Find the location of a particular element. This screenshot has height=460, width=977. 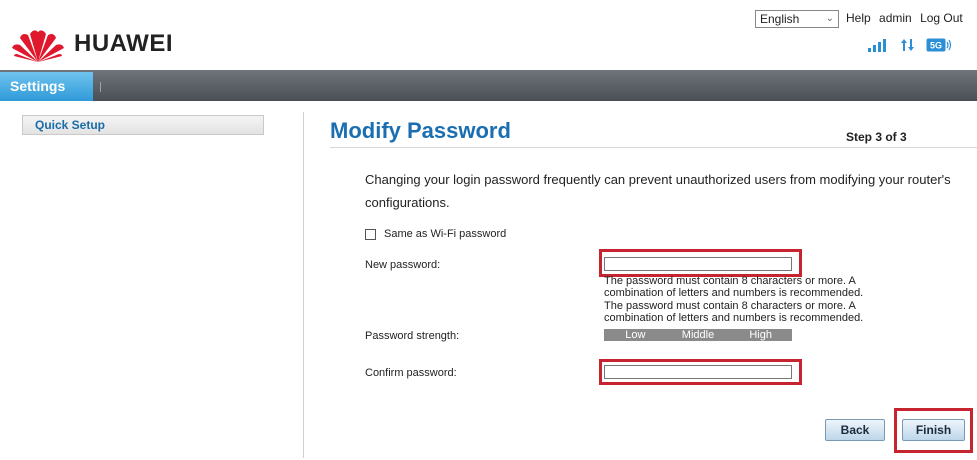

step-indicator: Step 3 of 3 is located at coordinates (876, 137).